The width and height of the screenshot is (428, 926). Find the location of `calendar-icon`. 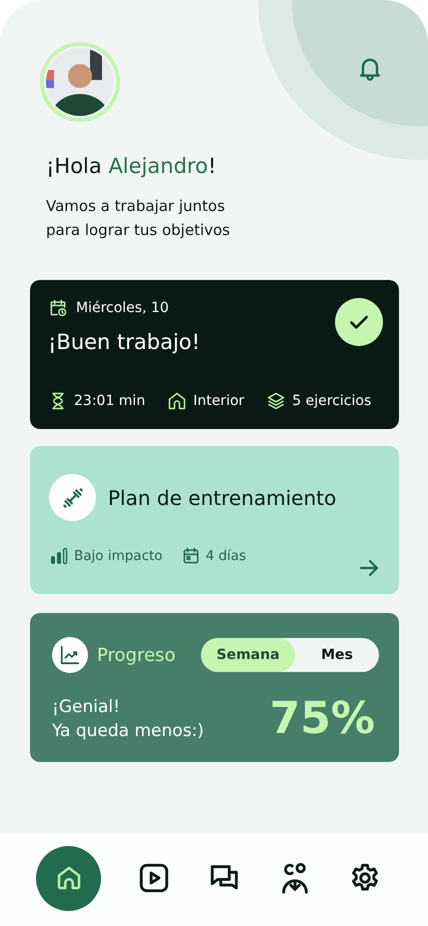

calendar-icon is located at coordinates (190, 556).